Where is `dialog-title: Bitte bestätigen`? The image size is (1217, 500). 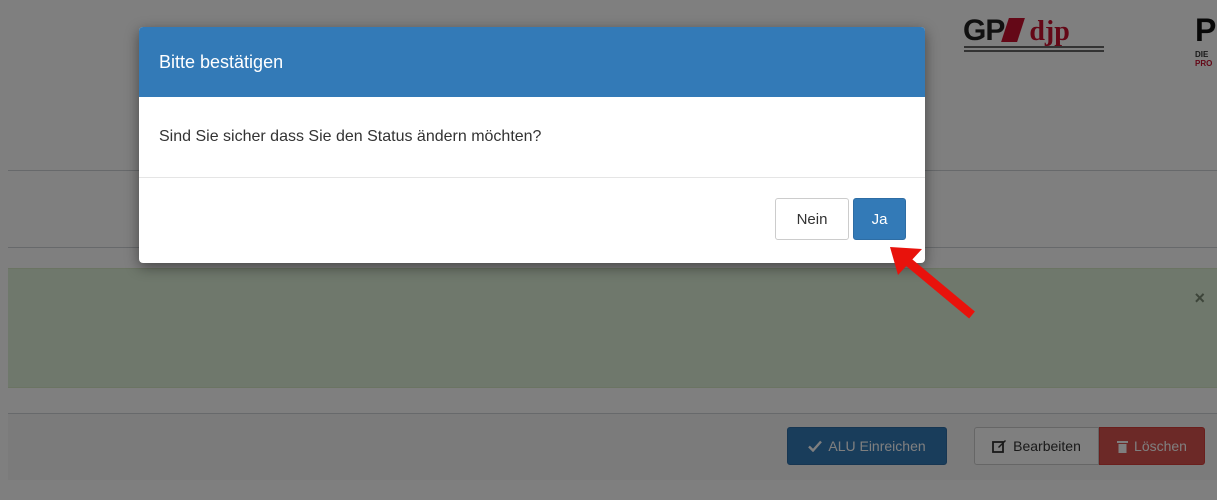
dialog-title: Bitte bestätigen is located at coordinates (221, 61).